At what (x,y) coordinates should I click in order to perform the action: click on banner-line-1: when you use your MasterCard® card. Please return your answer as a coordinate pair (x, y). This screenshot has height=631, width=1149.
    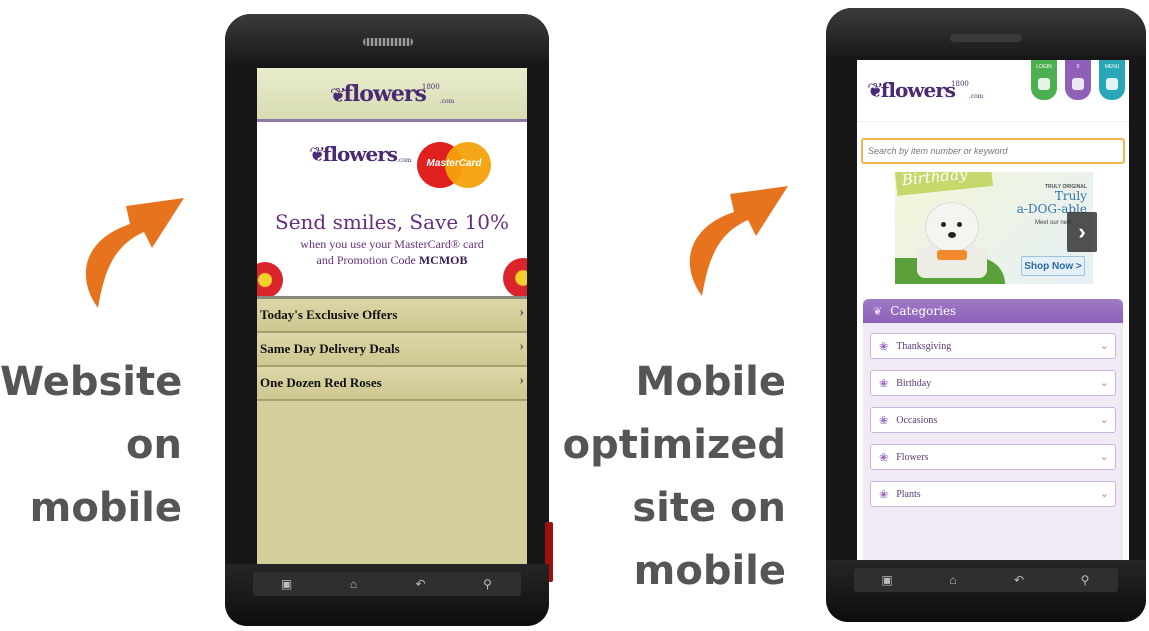
    Looking at the image, I should click on (392, 244).